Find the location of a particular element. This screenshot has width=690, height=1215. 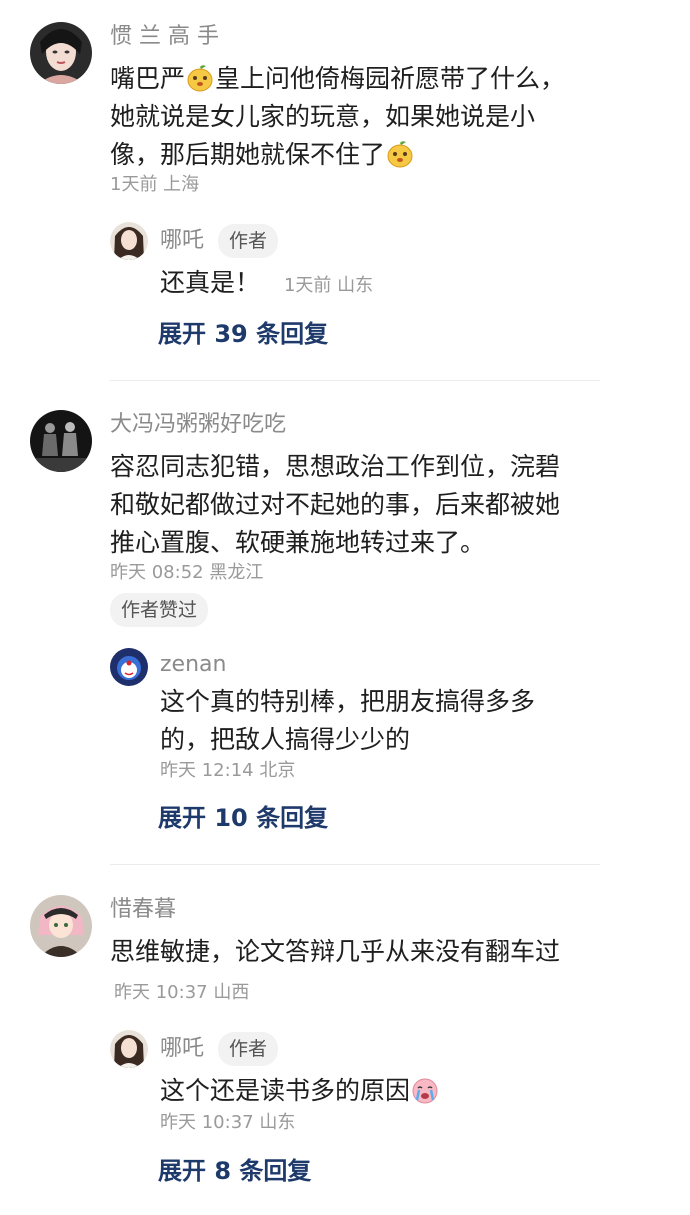

author-liked-badge: 作者赞过 is located at coordinates (159, 610).